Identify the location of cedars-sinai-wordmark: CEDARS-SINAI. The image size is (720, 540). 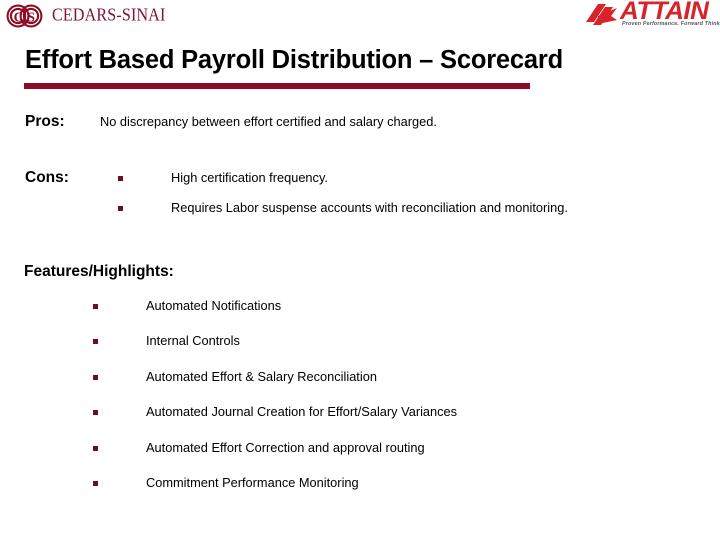
(109, 15).